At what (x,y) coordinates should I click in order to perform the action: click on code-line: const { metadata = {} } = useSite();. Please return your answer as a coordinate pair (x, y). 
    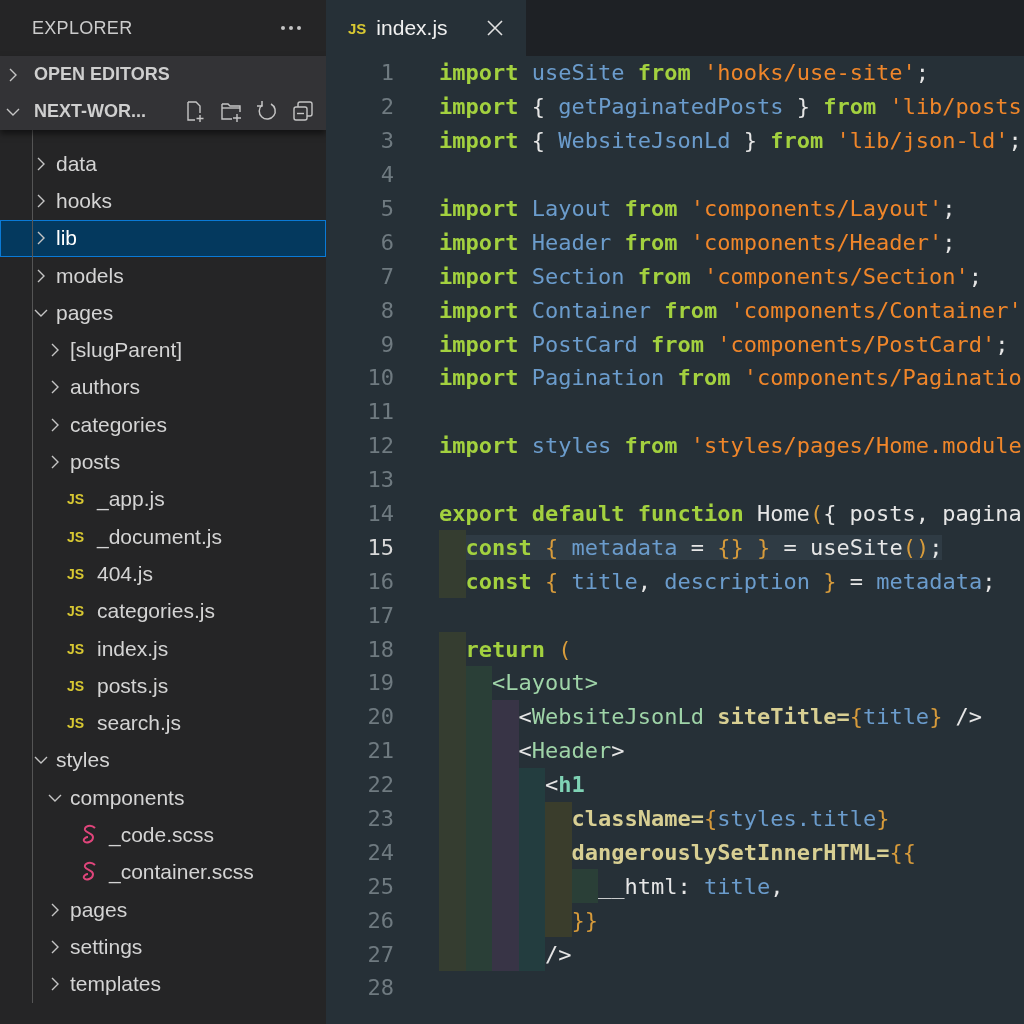
    Looking at the image, I should click on (691, 547).